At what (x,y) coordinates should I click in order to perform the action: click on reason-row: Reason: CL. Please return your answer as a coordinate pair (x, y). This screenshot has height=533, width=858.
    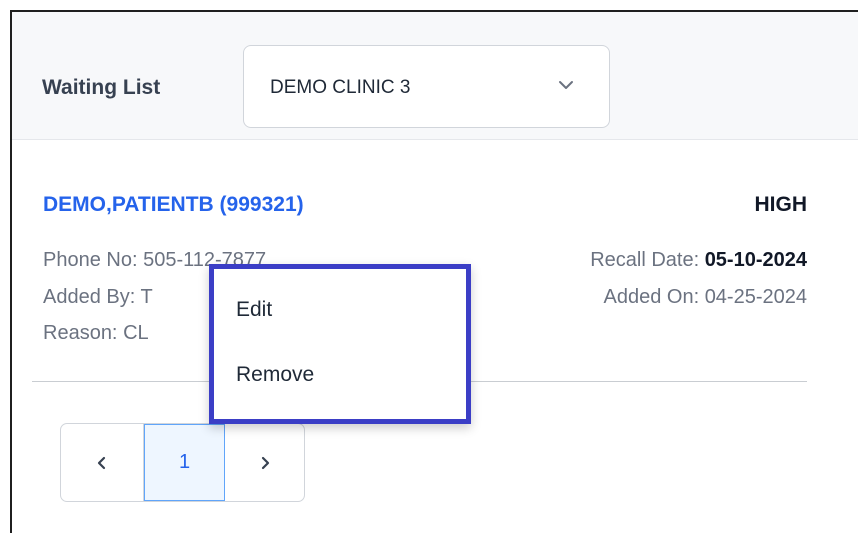
    Looking at the image, I should click on (96, 333).